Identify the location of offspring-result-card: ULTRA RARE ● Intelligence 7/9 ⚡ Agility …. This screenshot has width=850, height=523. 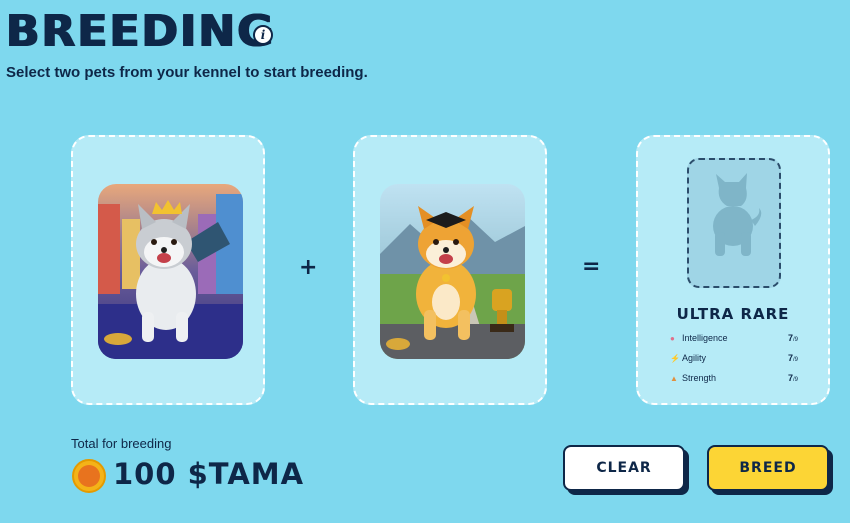
(733, 270).